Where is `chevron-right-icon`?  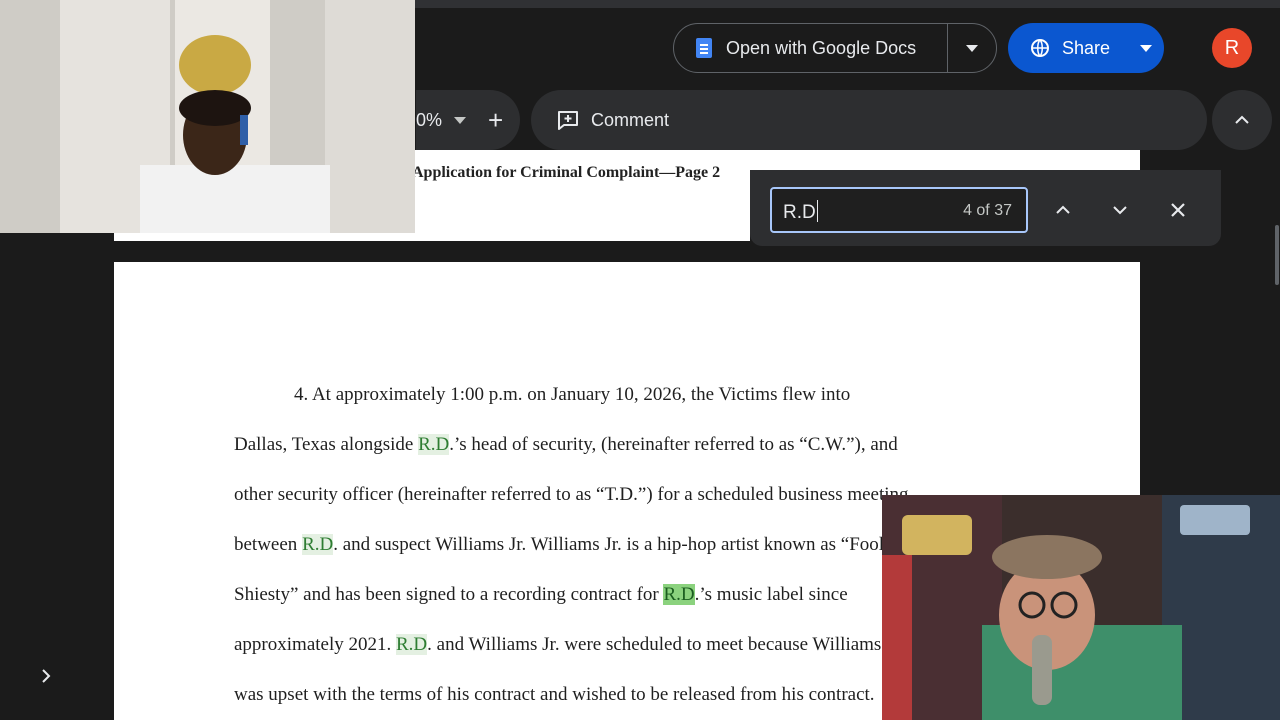 chevron-right-icon is located at coordinates (46, 676).